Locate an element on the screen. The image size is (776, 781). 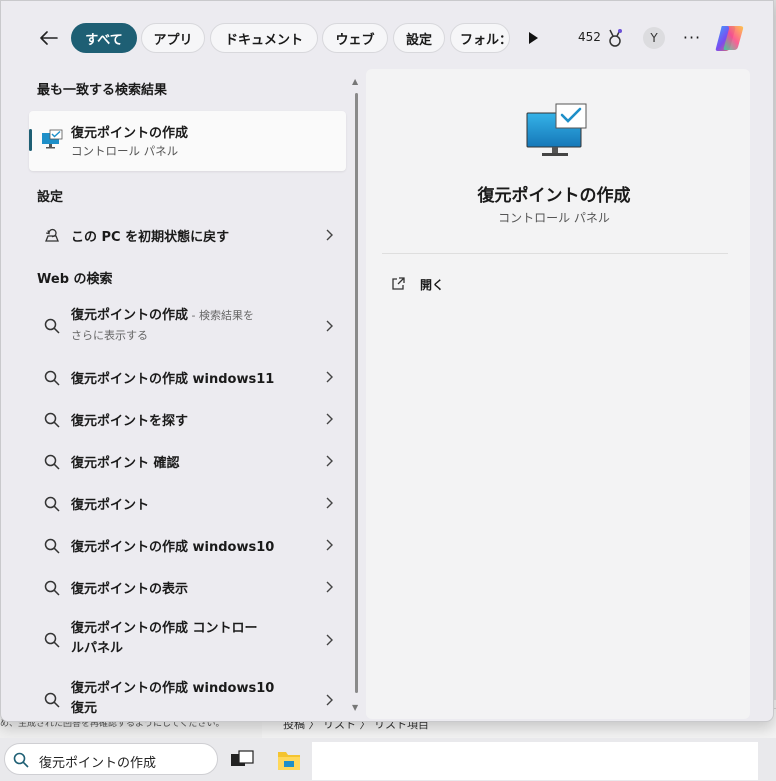
rewards-points: 452 is located at coordinates (589, 37).